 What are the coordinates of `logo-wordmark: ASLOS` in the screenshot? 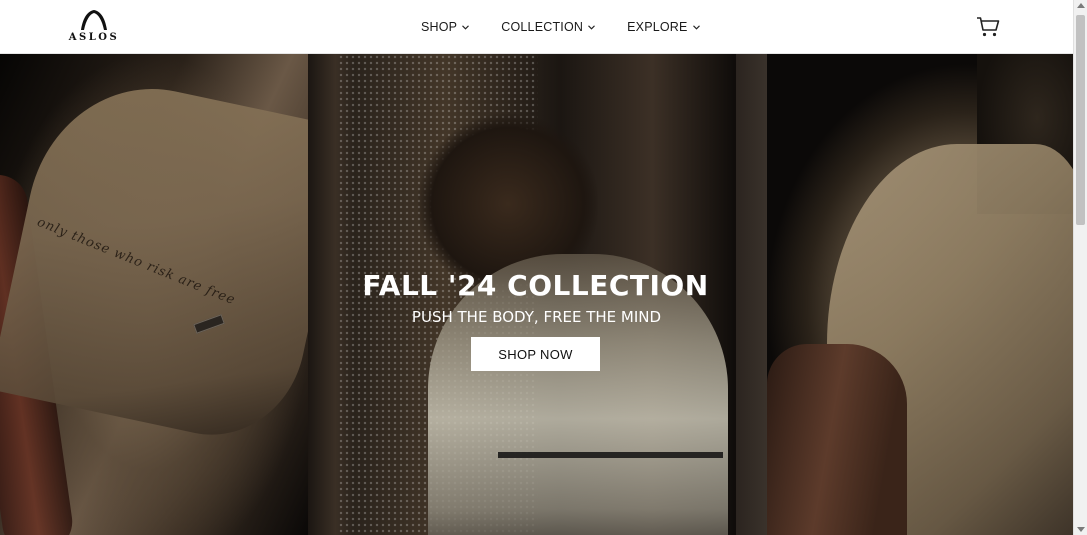 It's located at (94, 37).